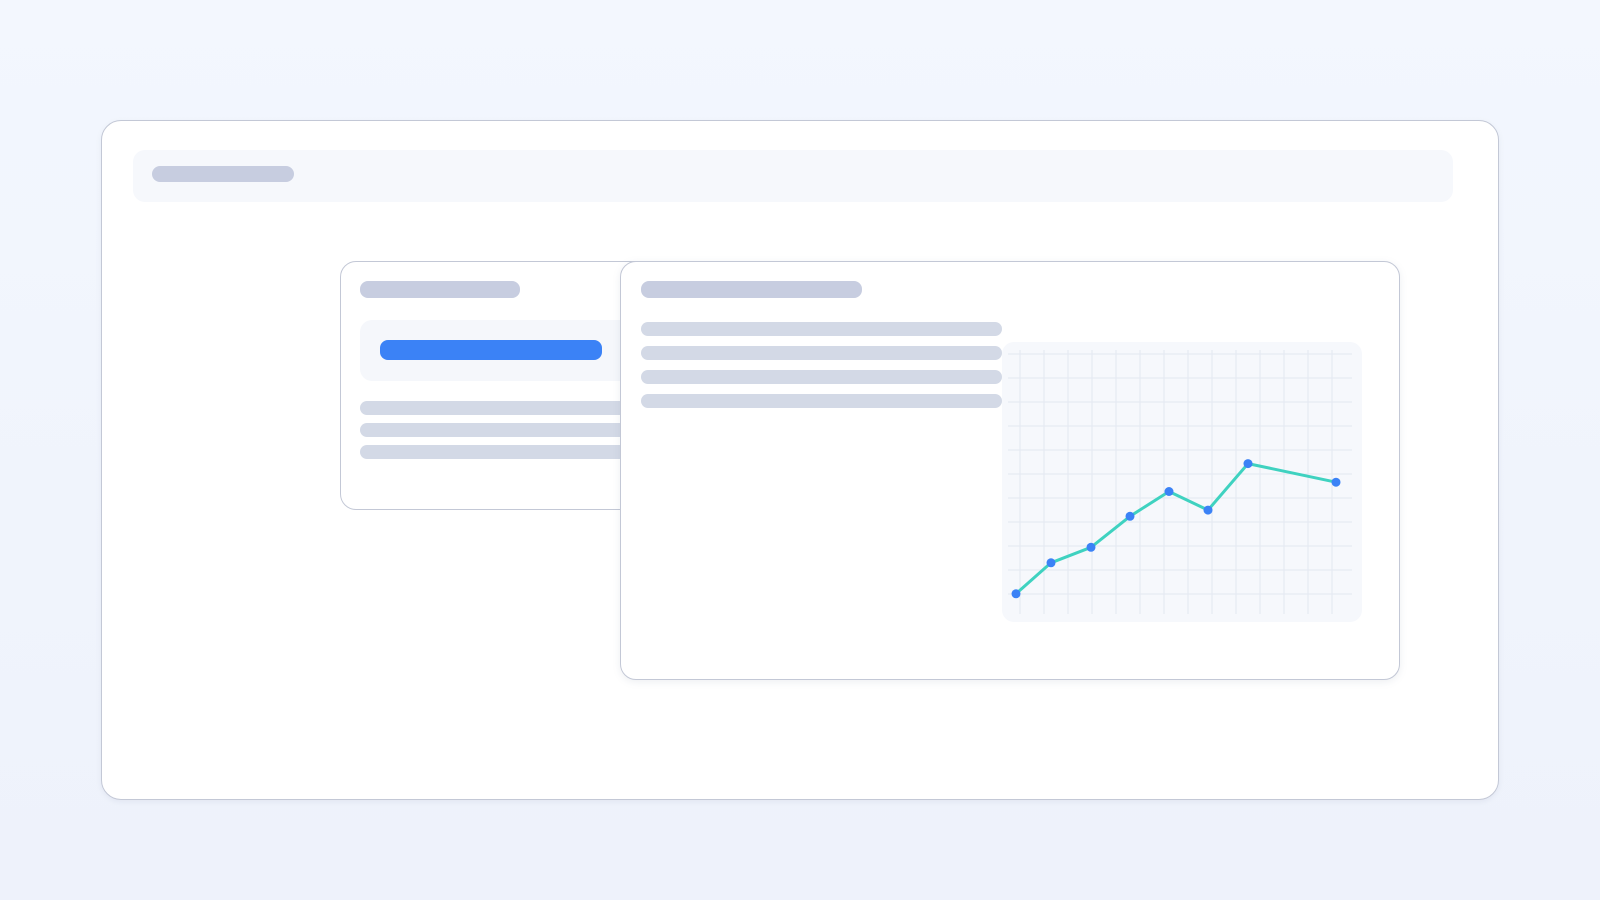  What do you see at coordinates (223, 174) in the screenshot?
I see `app-title-placeholder` at bounding box center [223, 174].